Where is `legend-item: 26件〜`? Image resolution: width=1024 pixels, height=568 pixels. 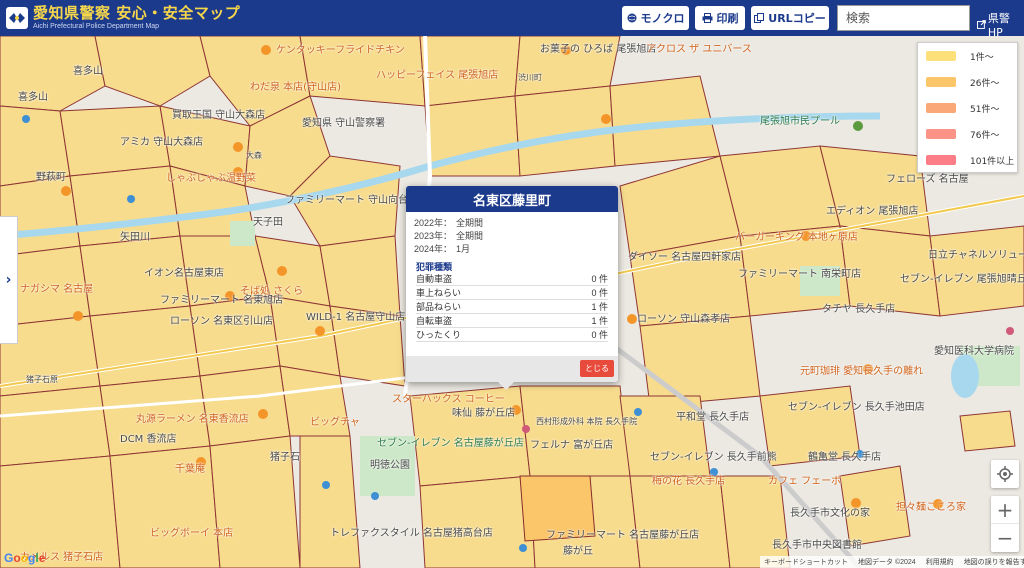 legend-item: 26件〜 is located at coordinates (967, 82).